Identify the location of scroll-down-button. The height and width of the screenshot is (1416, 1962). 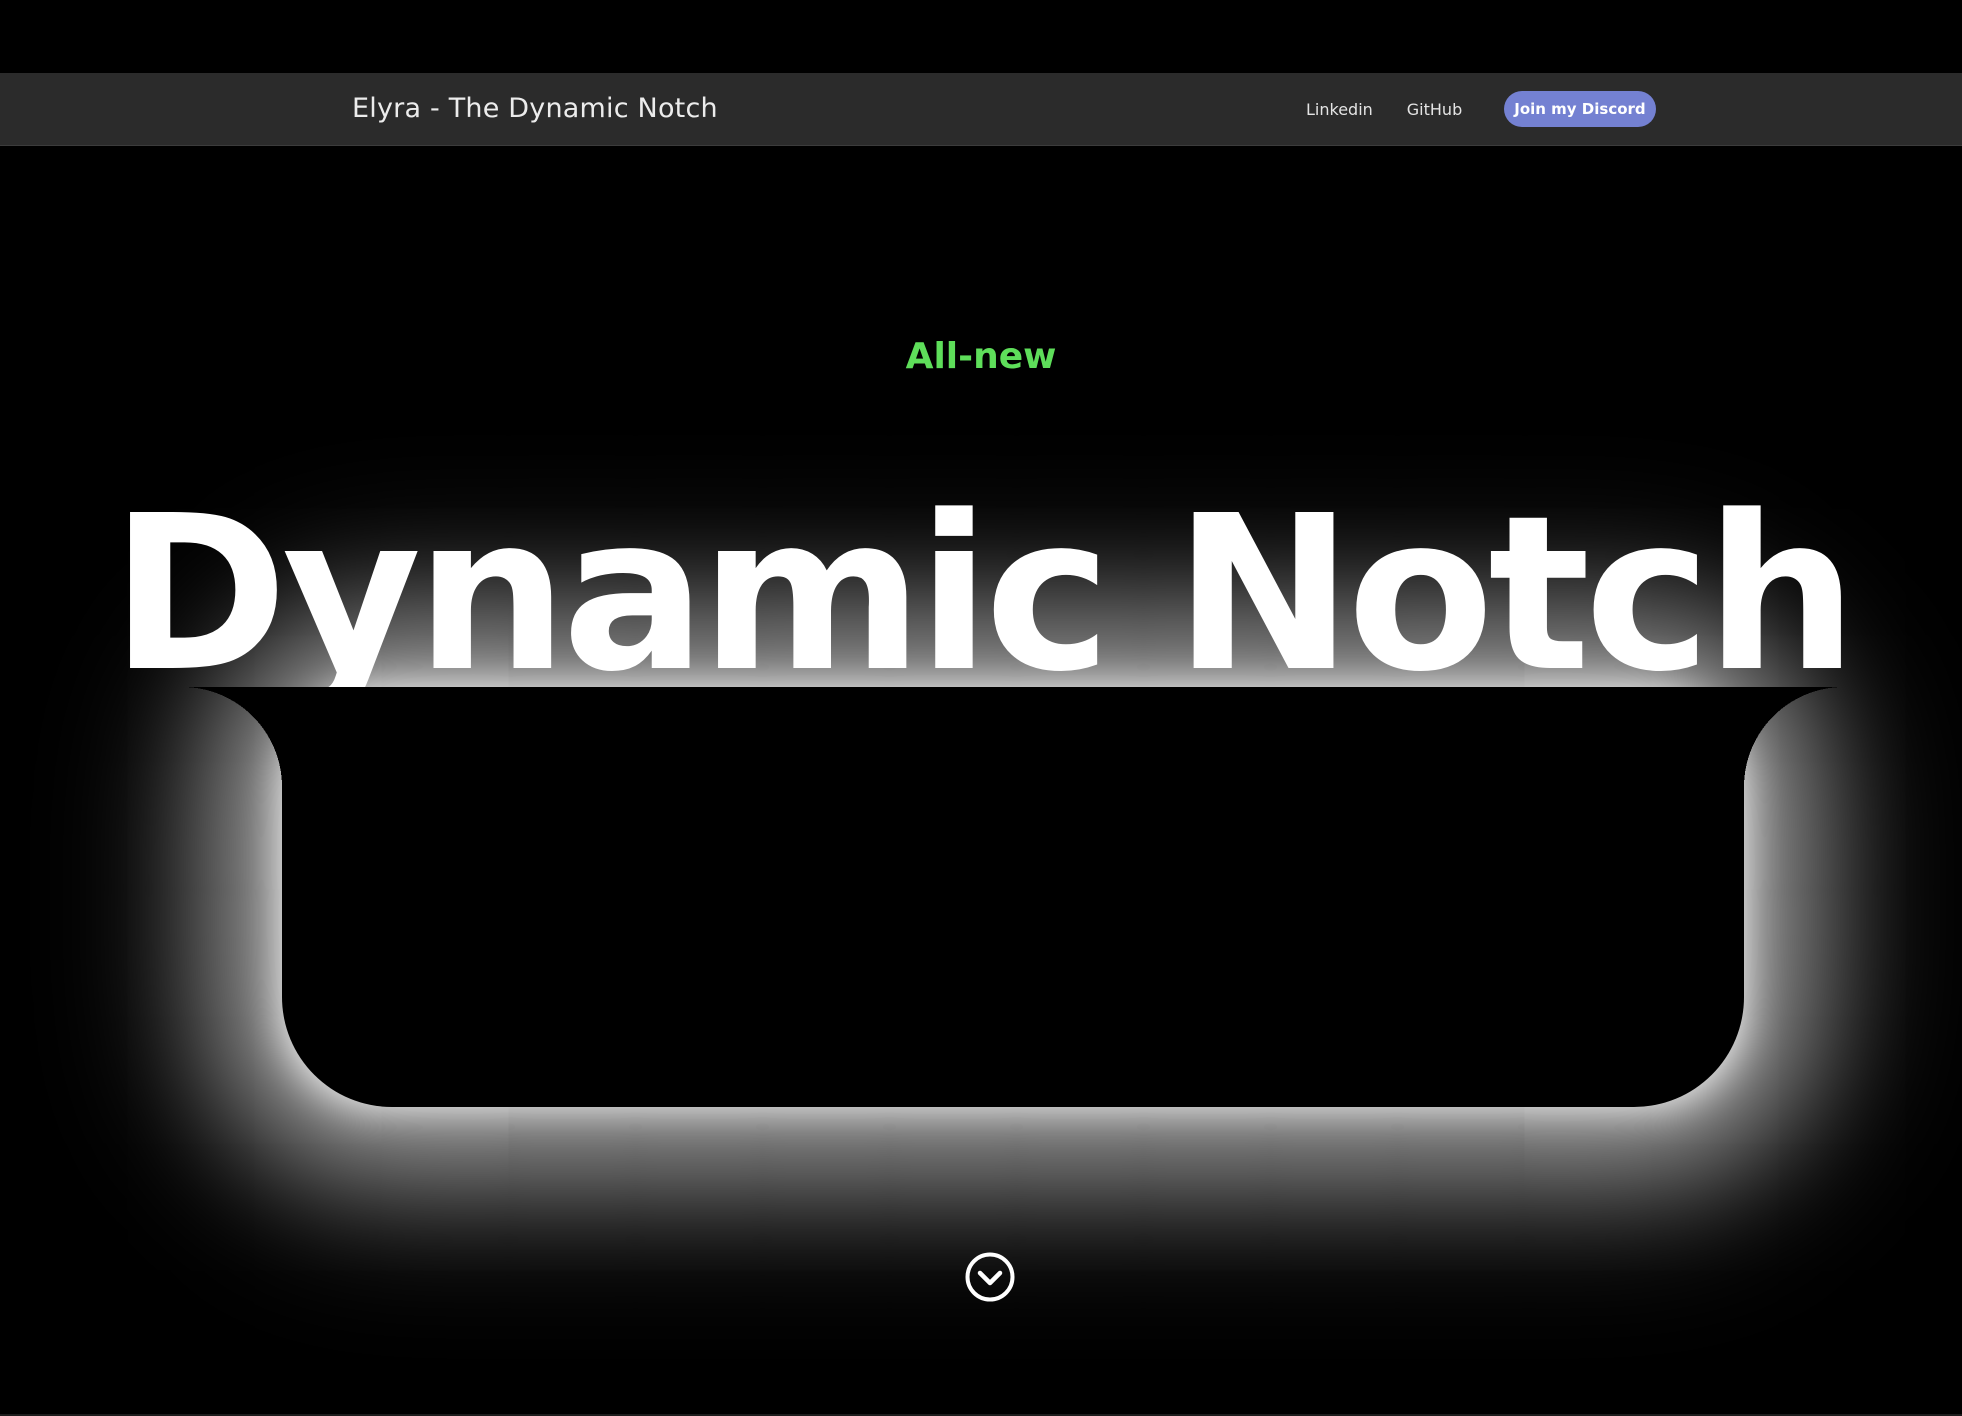
(990, 1277).